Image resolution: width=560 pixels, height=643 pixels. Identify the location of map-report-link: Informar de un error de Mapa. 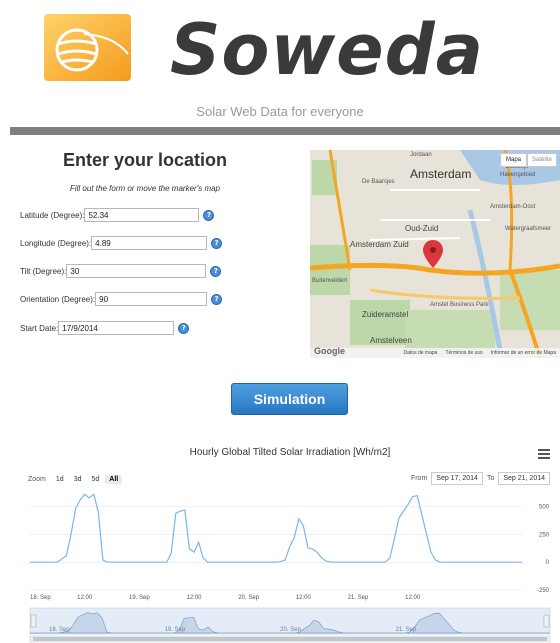
(523, 353).